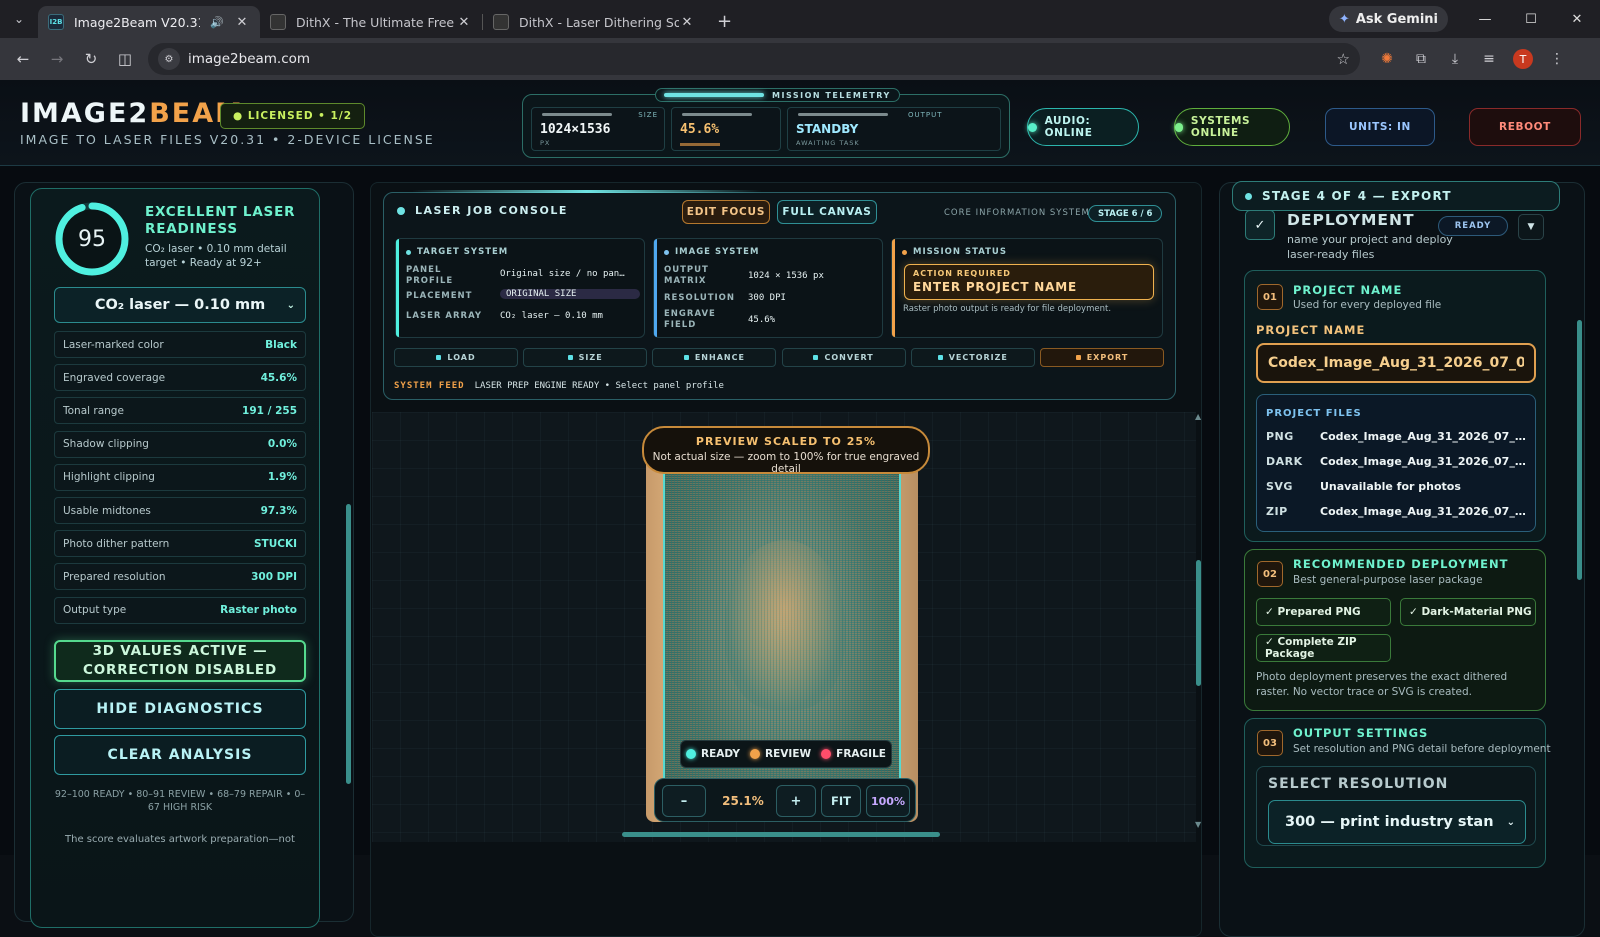 This screenshot has width=1600, height=937. I want to click on resolution-value: 300 DPI, so click(767, 298).